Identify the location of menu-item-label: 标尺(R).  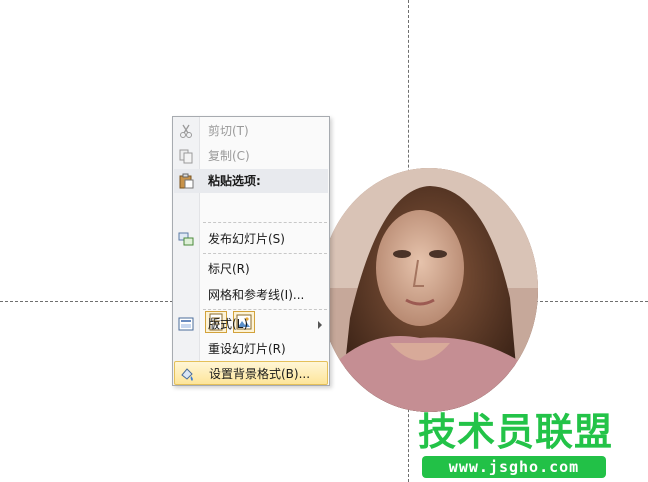
(229, 269).